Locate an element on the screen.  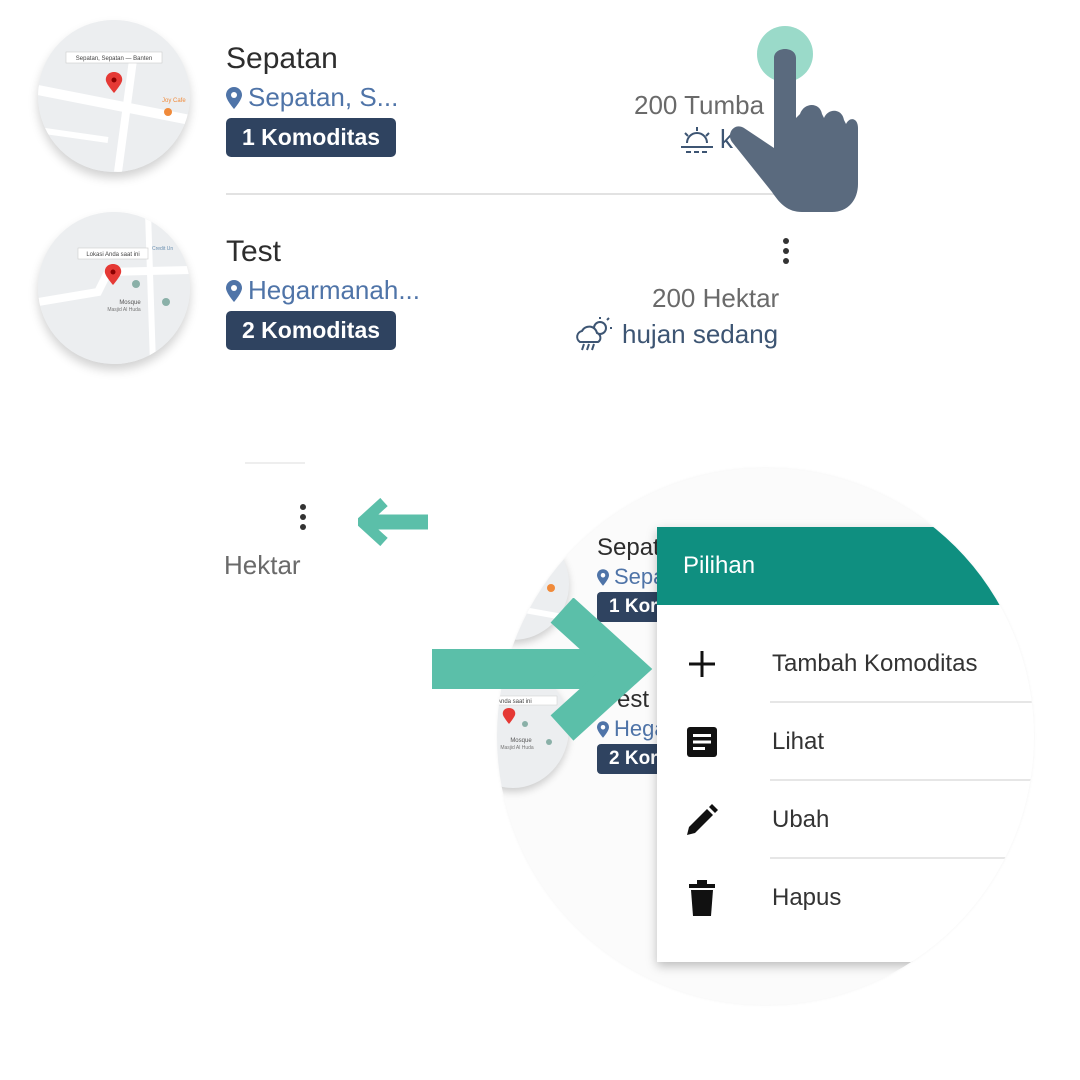
menu-item-ubah: Ubah is located at coordinates (845, 820).